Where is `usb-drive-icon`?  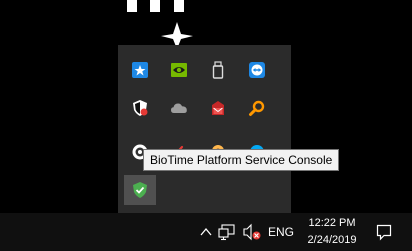 usb-drive-icon is located at coordinates (218, 70).